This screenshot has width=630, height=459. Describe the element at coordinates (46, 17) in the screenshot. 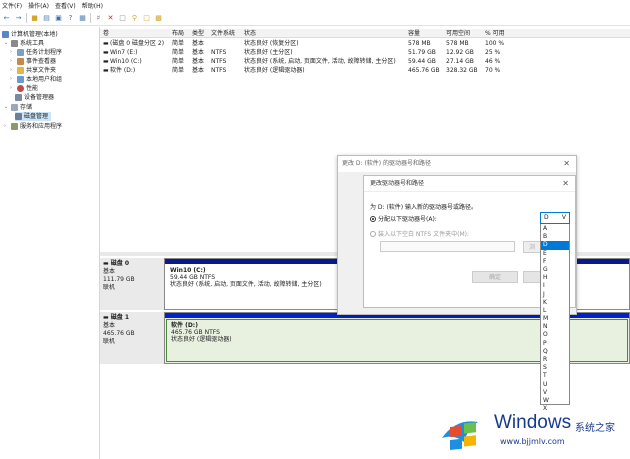

I see `console-tree-icon: ▤` at that location.